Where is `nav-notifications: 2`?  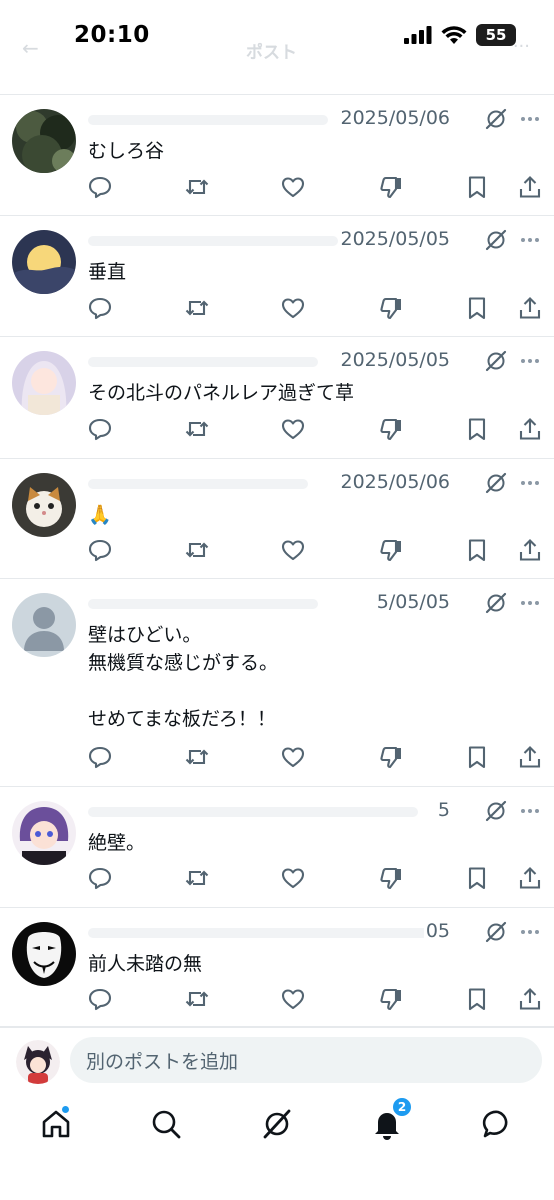 nav-notifications: 2 is located at coordinates (391, 1119).